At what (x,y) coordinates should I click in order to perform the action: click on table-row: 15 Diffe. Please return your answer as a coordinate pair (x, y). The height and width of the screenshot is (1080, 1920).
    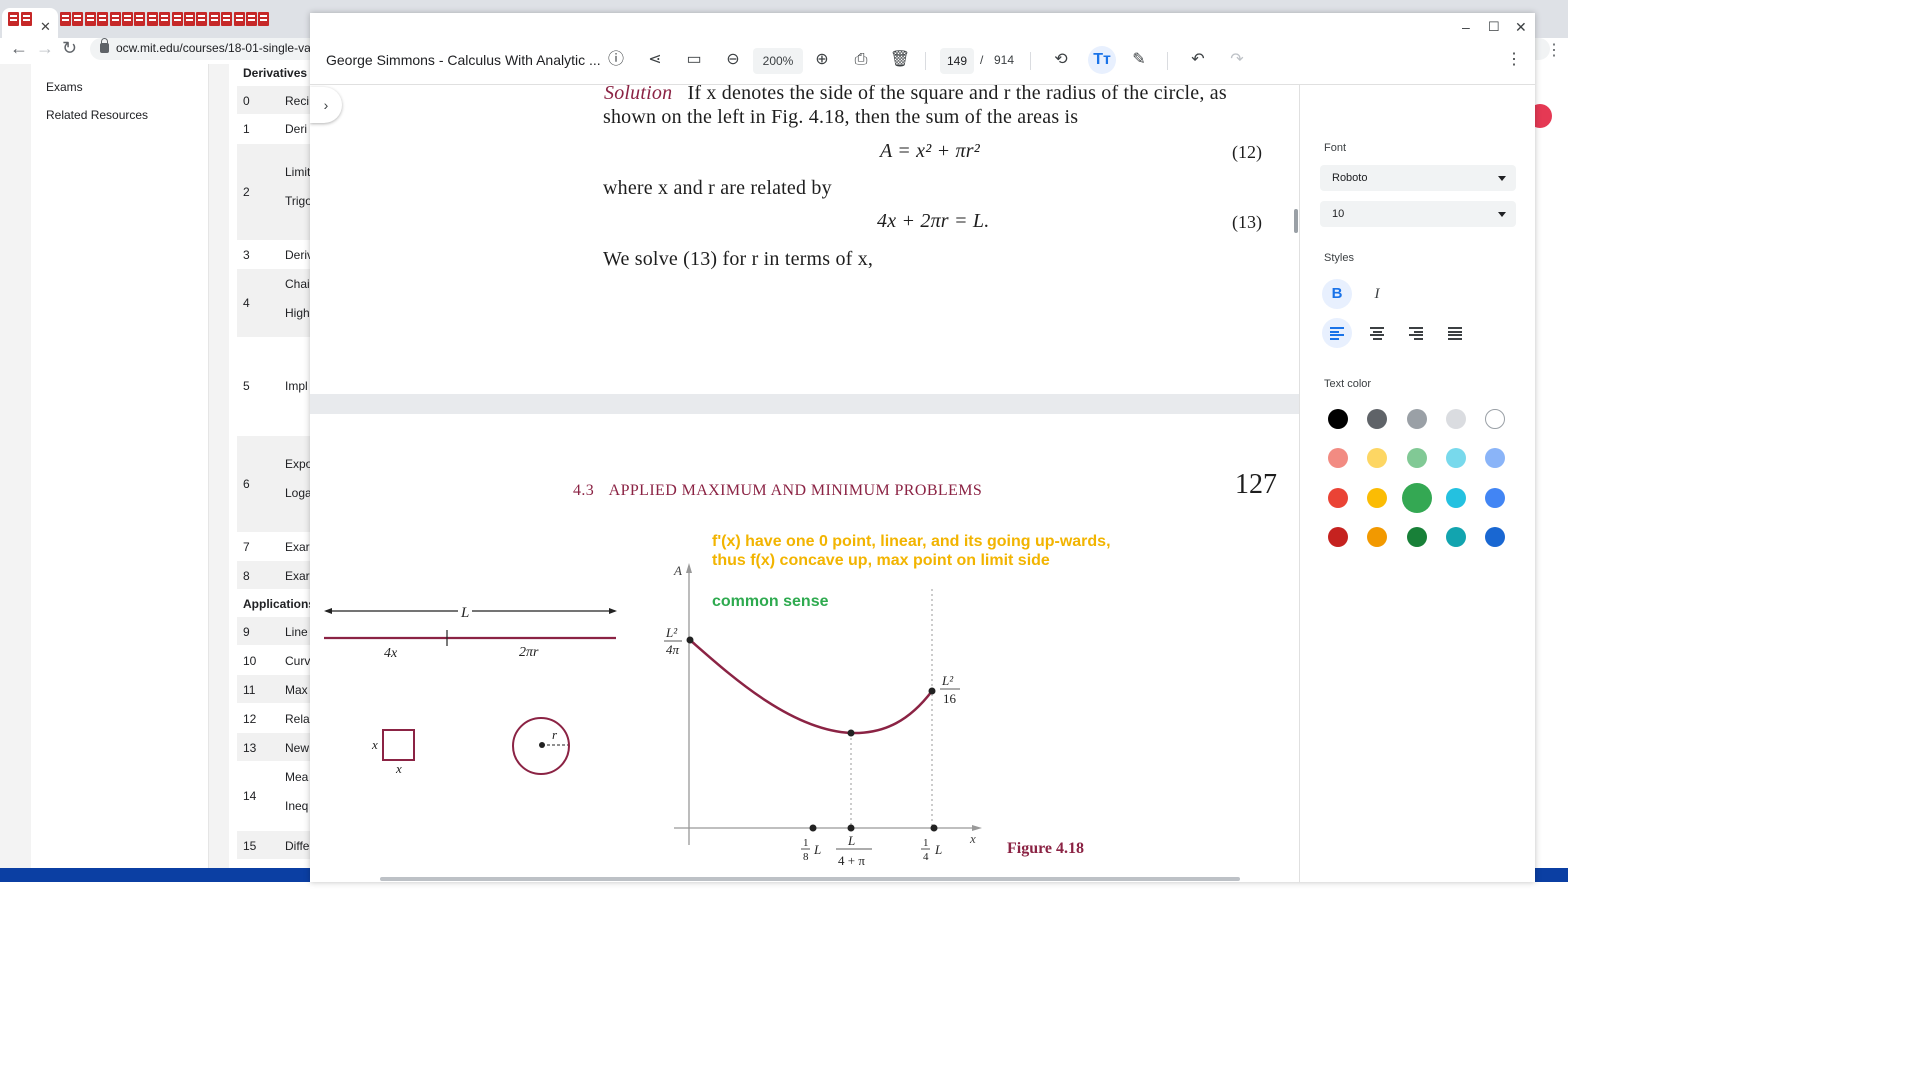
    Looking at the image, I should click on (277, 845).